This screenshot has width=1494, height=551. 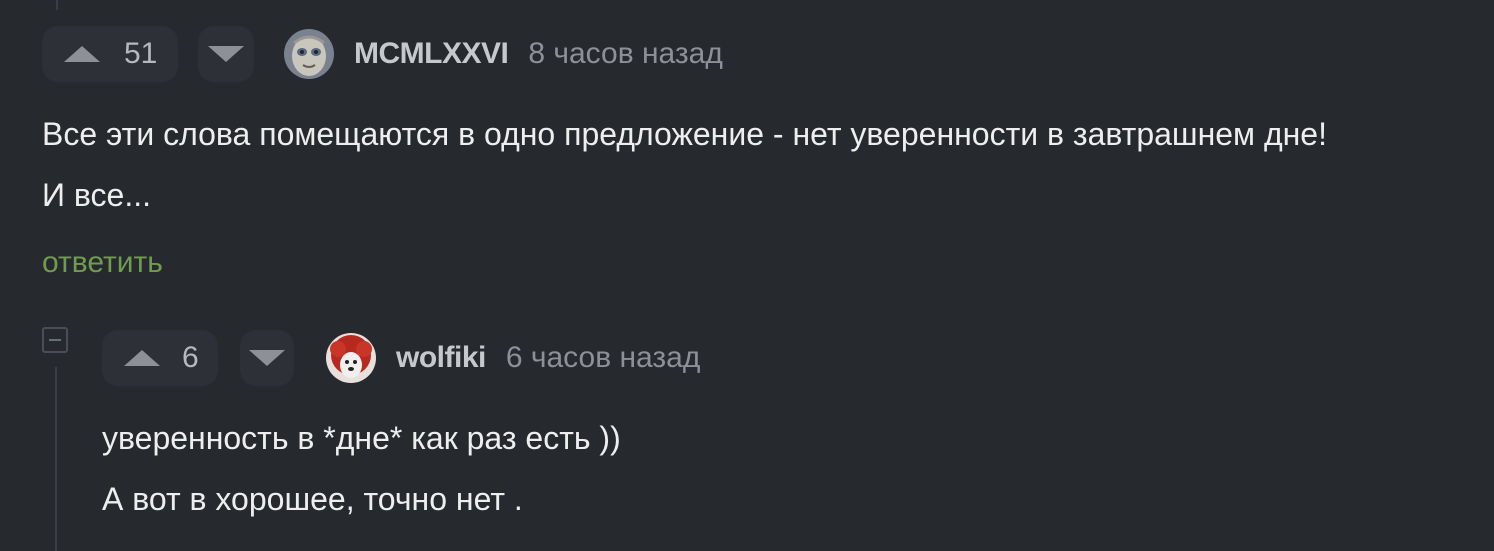 I want to click on upvote-button: 6, so click(x=160, y=358).